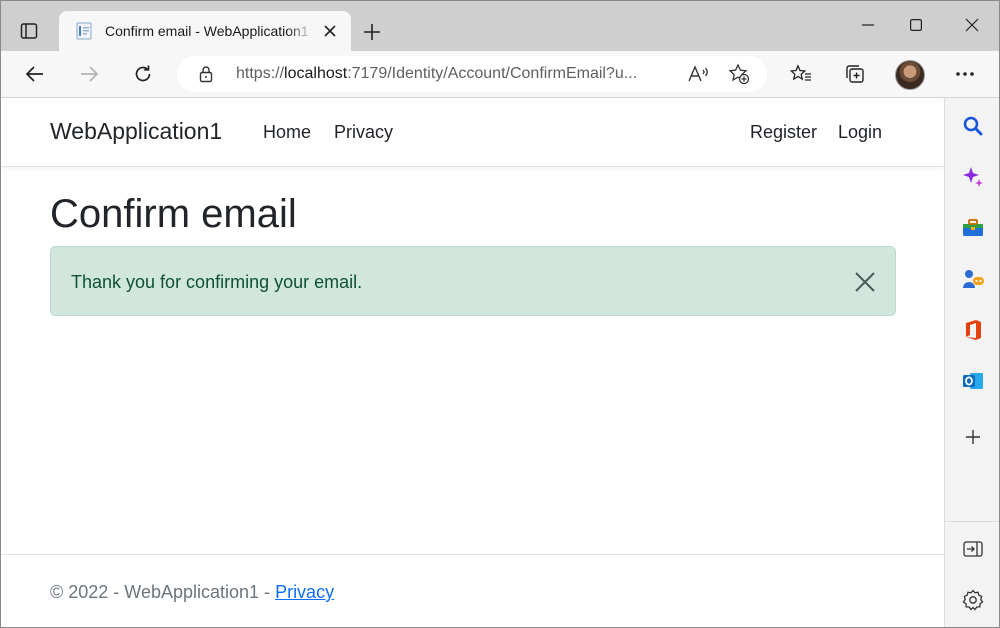  I want to click on forward-button, so click(89, 74).